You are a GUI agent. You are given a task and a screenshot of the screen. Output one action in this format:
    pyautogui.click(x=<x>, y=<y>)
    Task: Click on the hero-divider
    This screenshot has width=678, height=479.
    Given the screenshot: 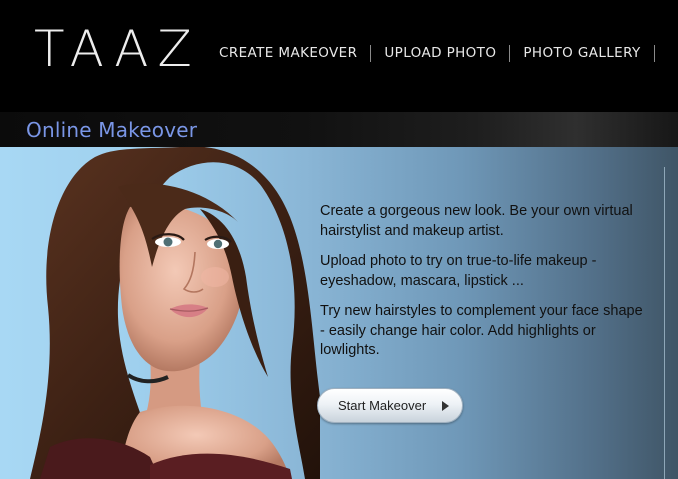 What is the action you would take?
    pyautogui.click(x=664, y=323)
    